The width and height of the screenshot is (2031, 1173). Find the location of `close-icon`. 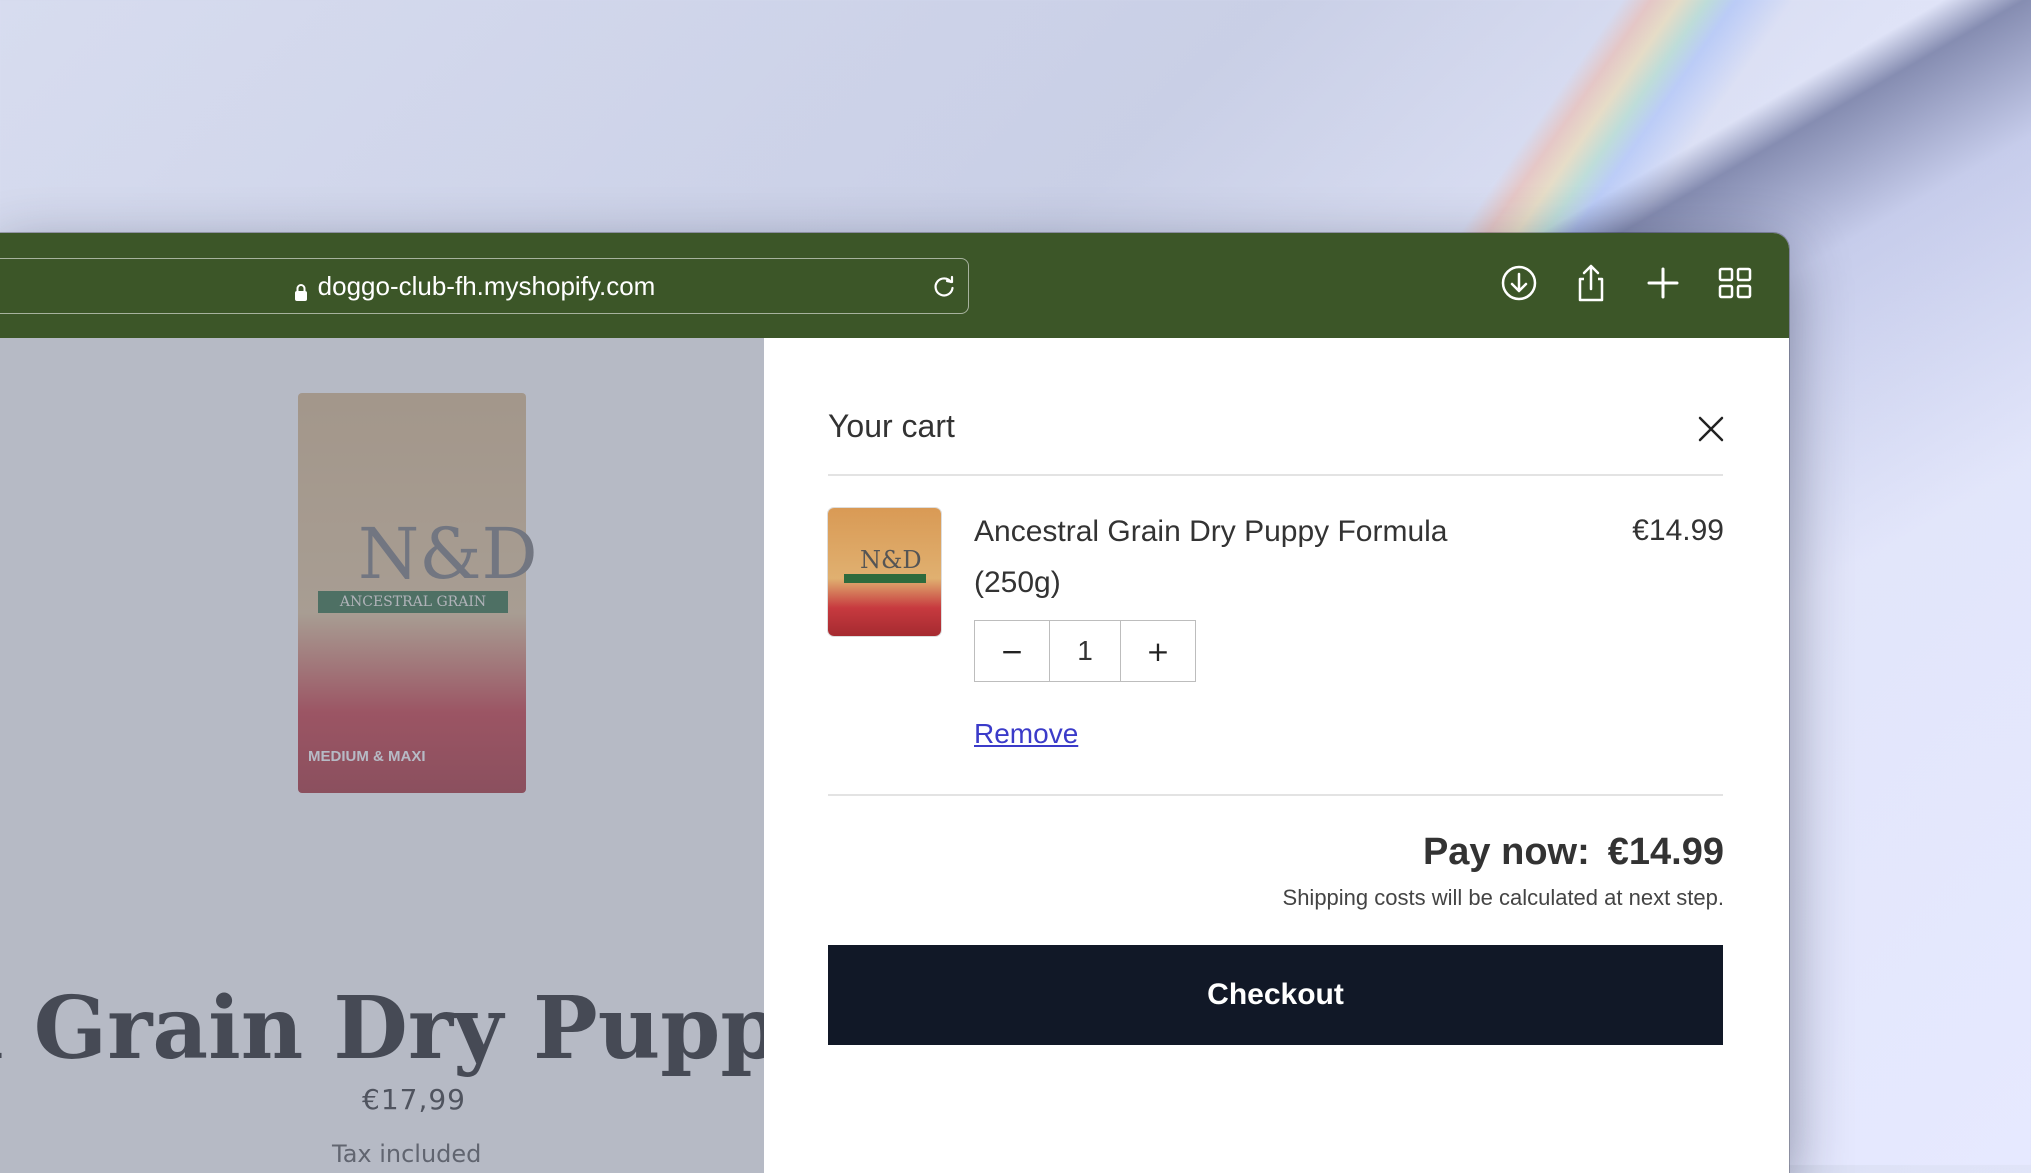

close-icon is located at coordinates (1711, 429).